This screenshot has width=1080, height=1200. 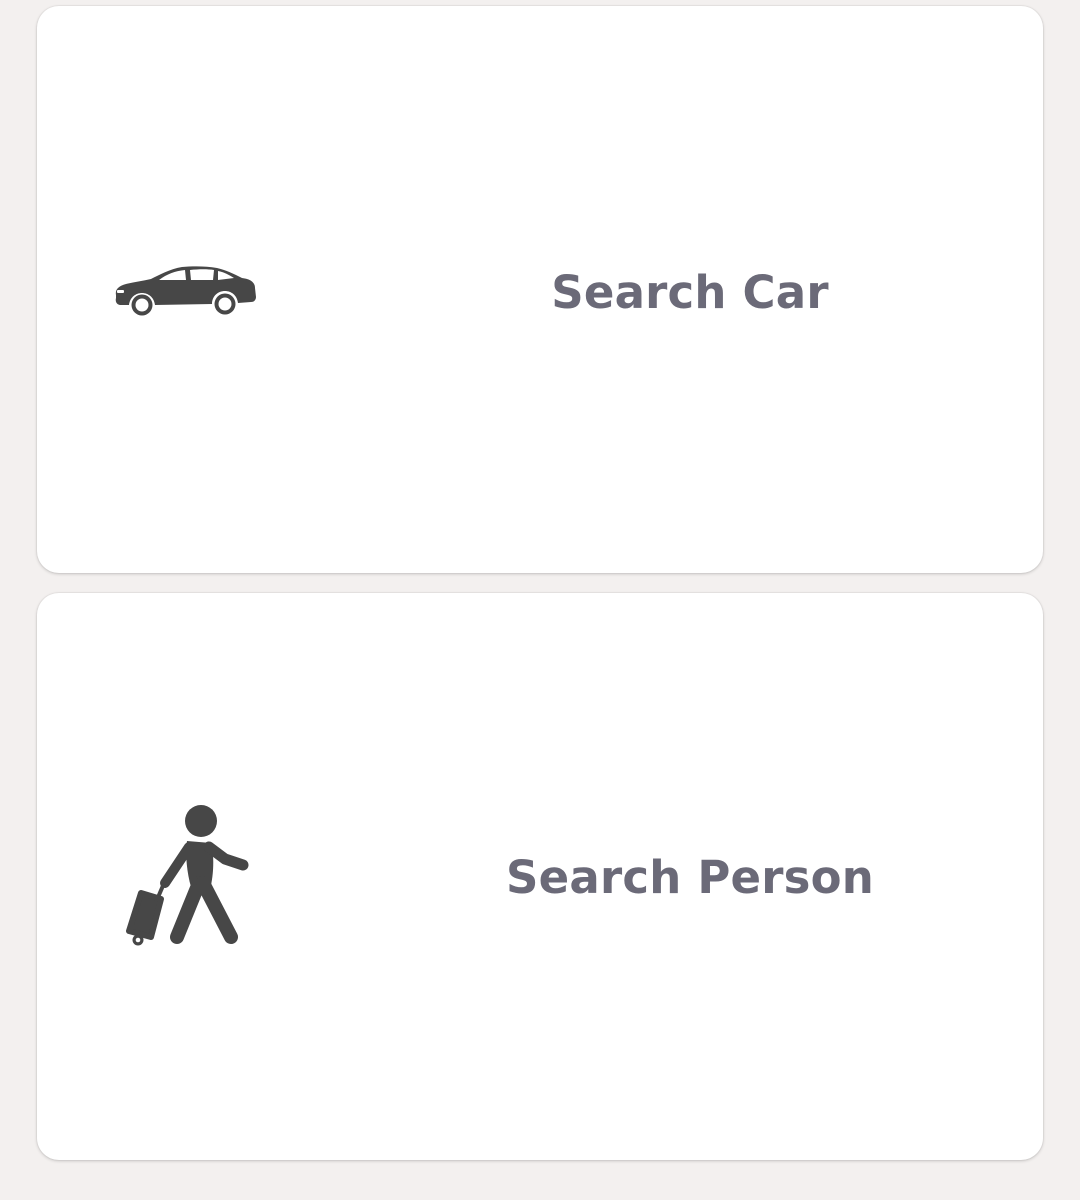 I want to click on search-car-label: Search Car, so click(x=690, y=292).